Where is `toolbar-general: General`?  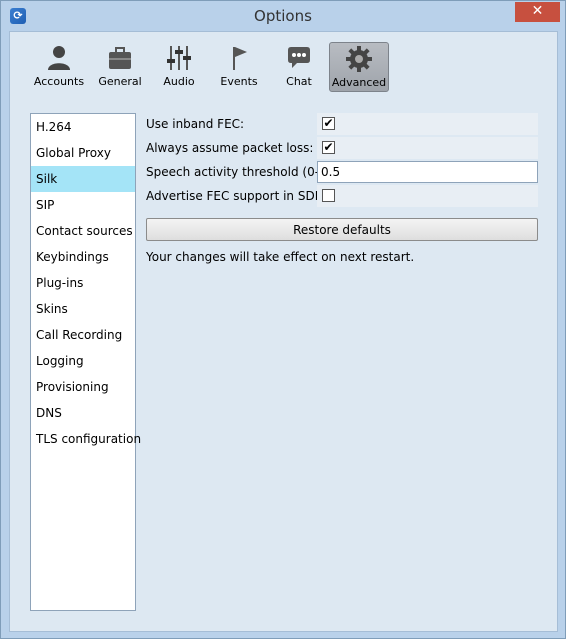 toolbar-general: General is located at coordinates (120, 67).